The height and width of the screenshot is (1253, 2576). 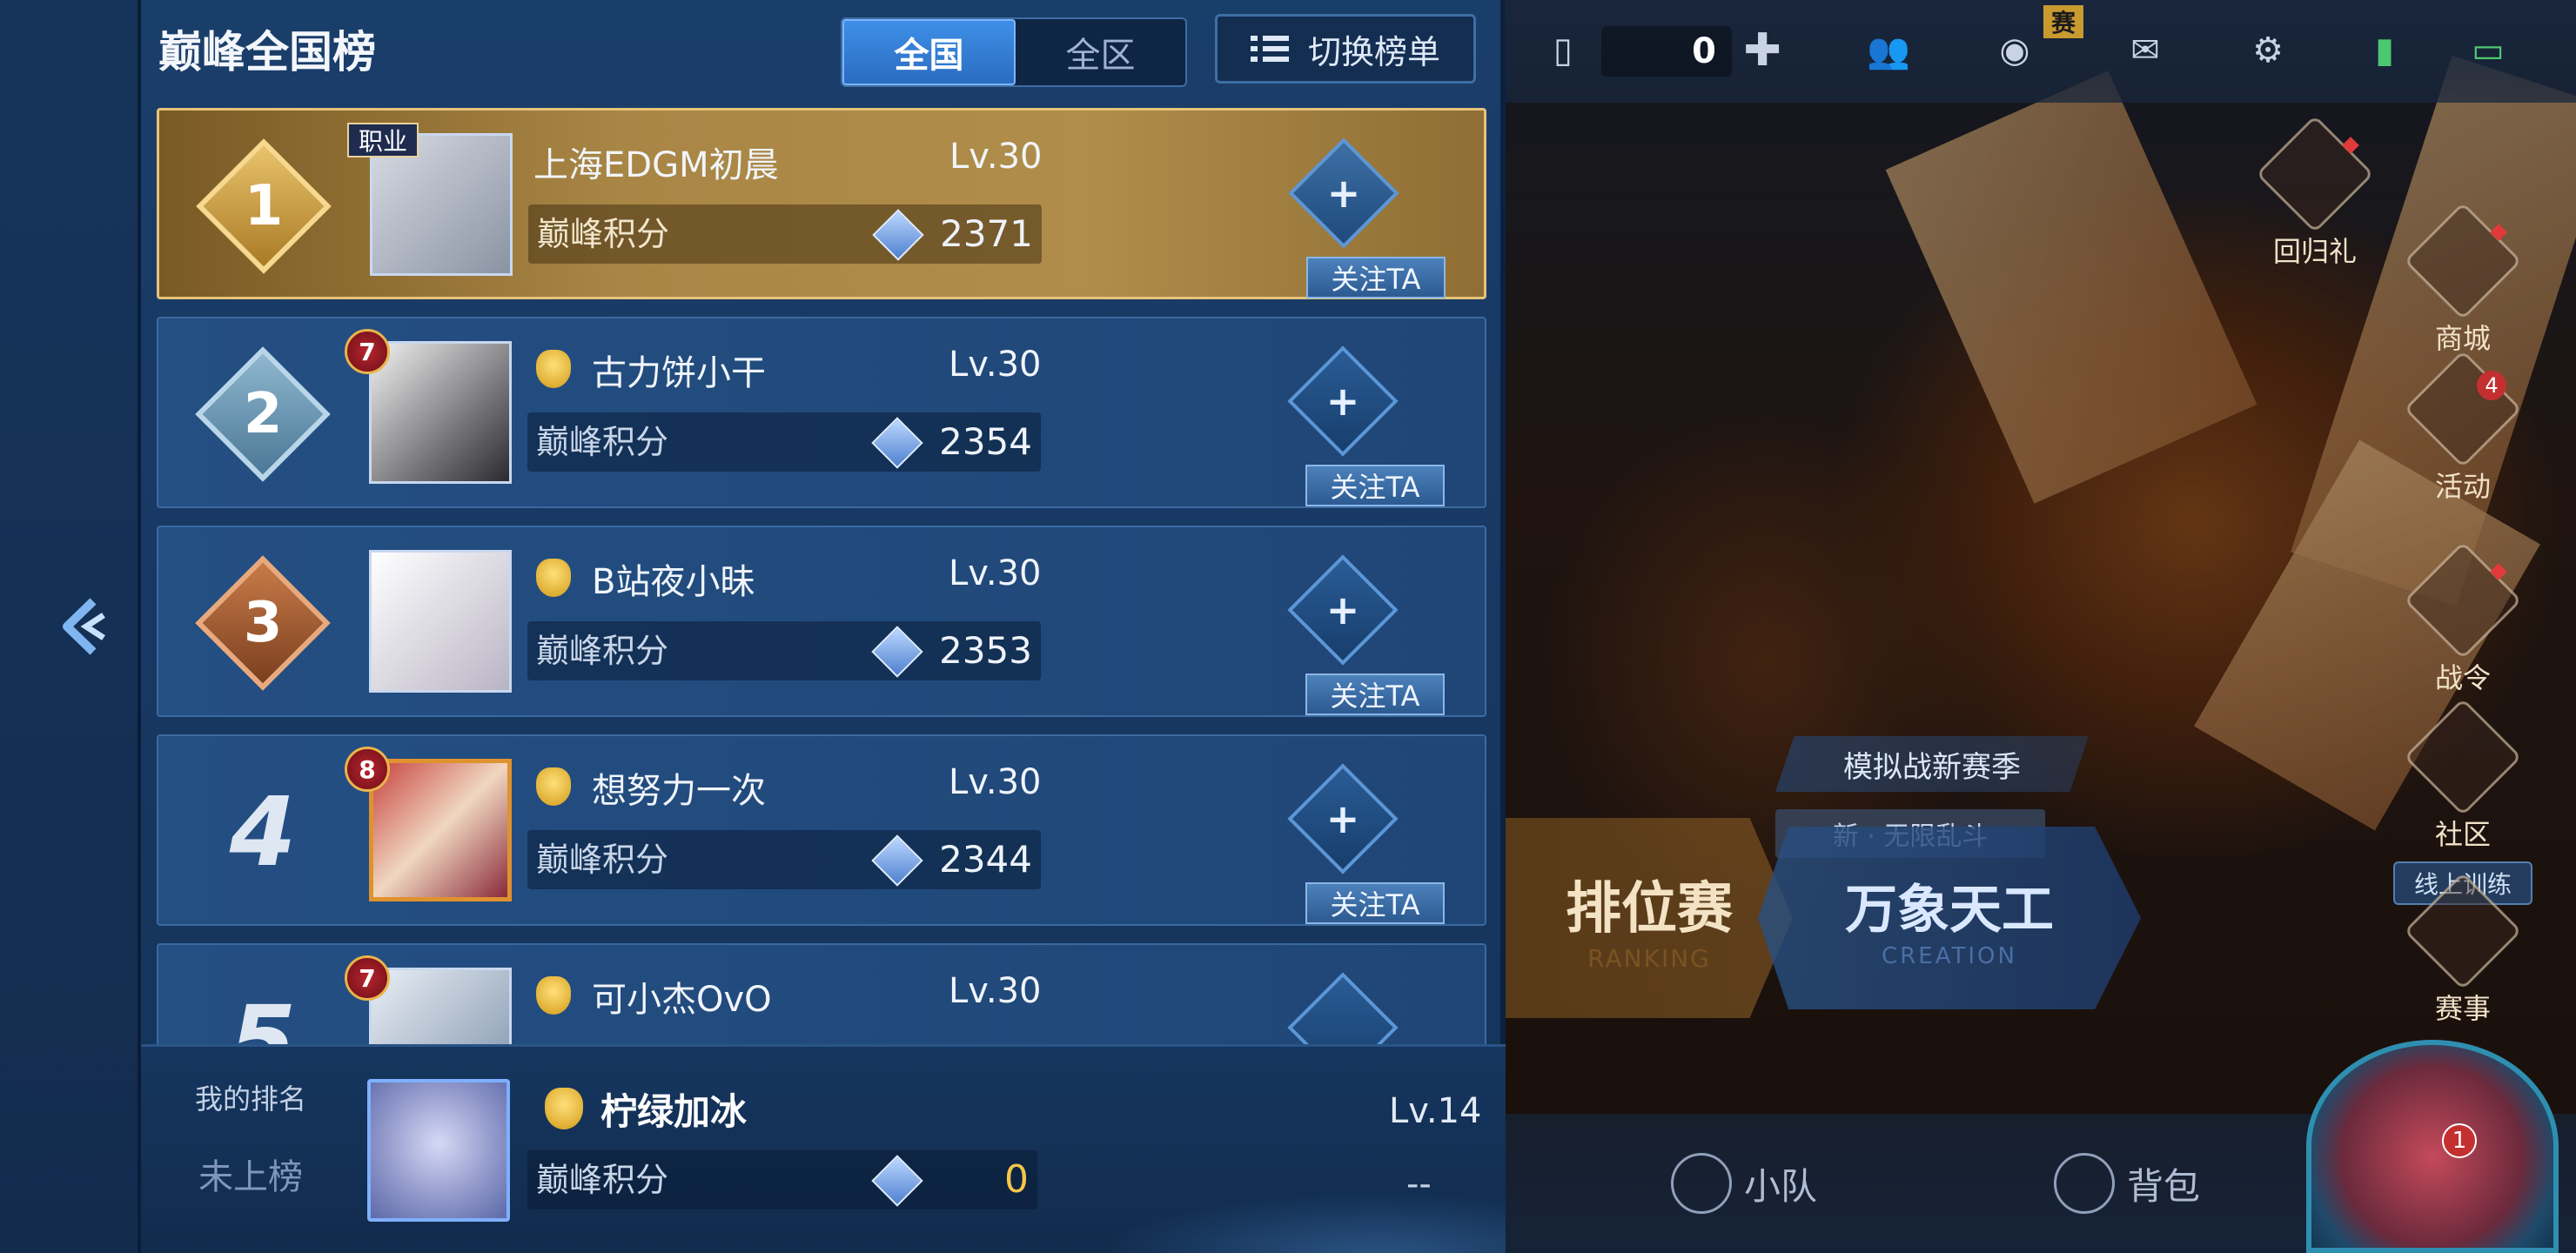 What do you see at coordinates (987, 234) in the screenshot?
I see `score-value: 2371` at bounding box center [987, 234].